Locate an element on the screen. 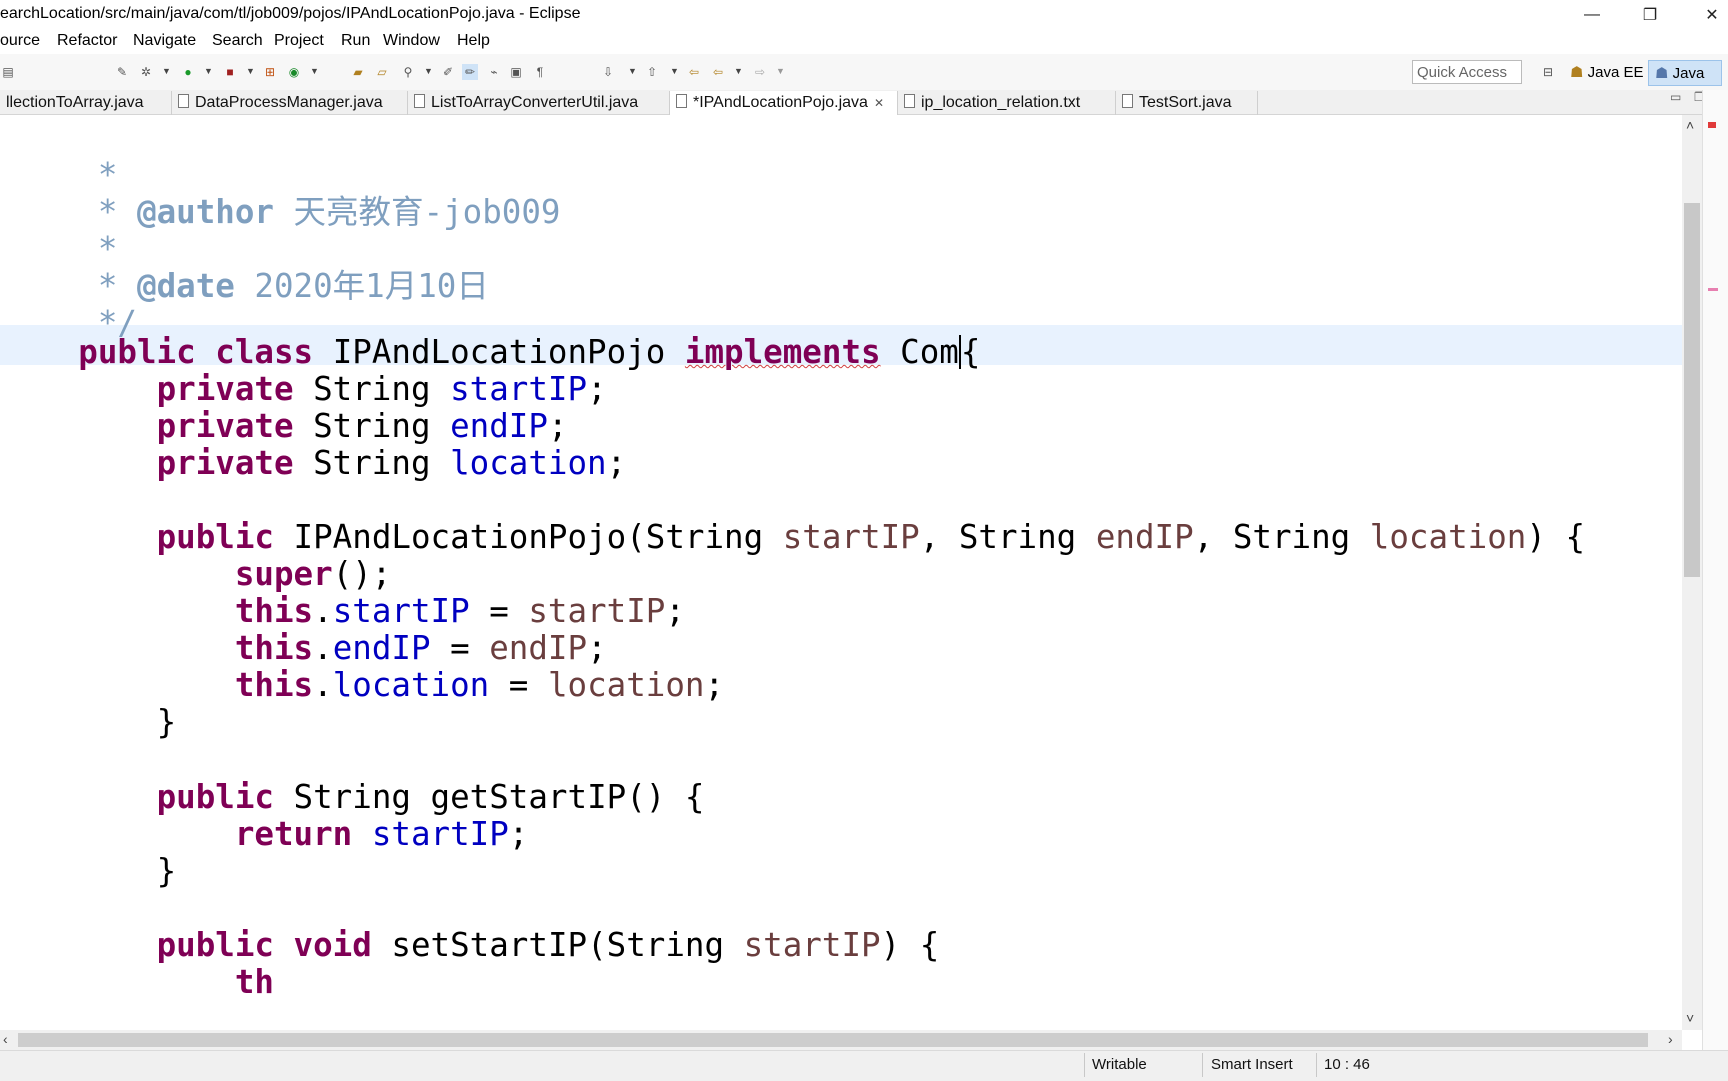 The image size is (1728, 1081). perspective-java-ee: ☗ Java EE is located at coordinates (1607, 73).